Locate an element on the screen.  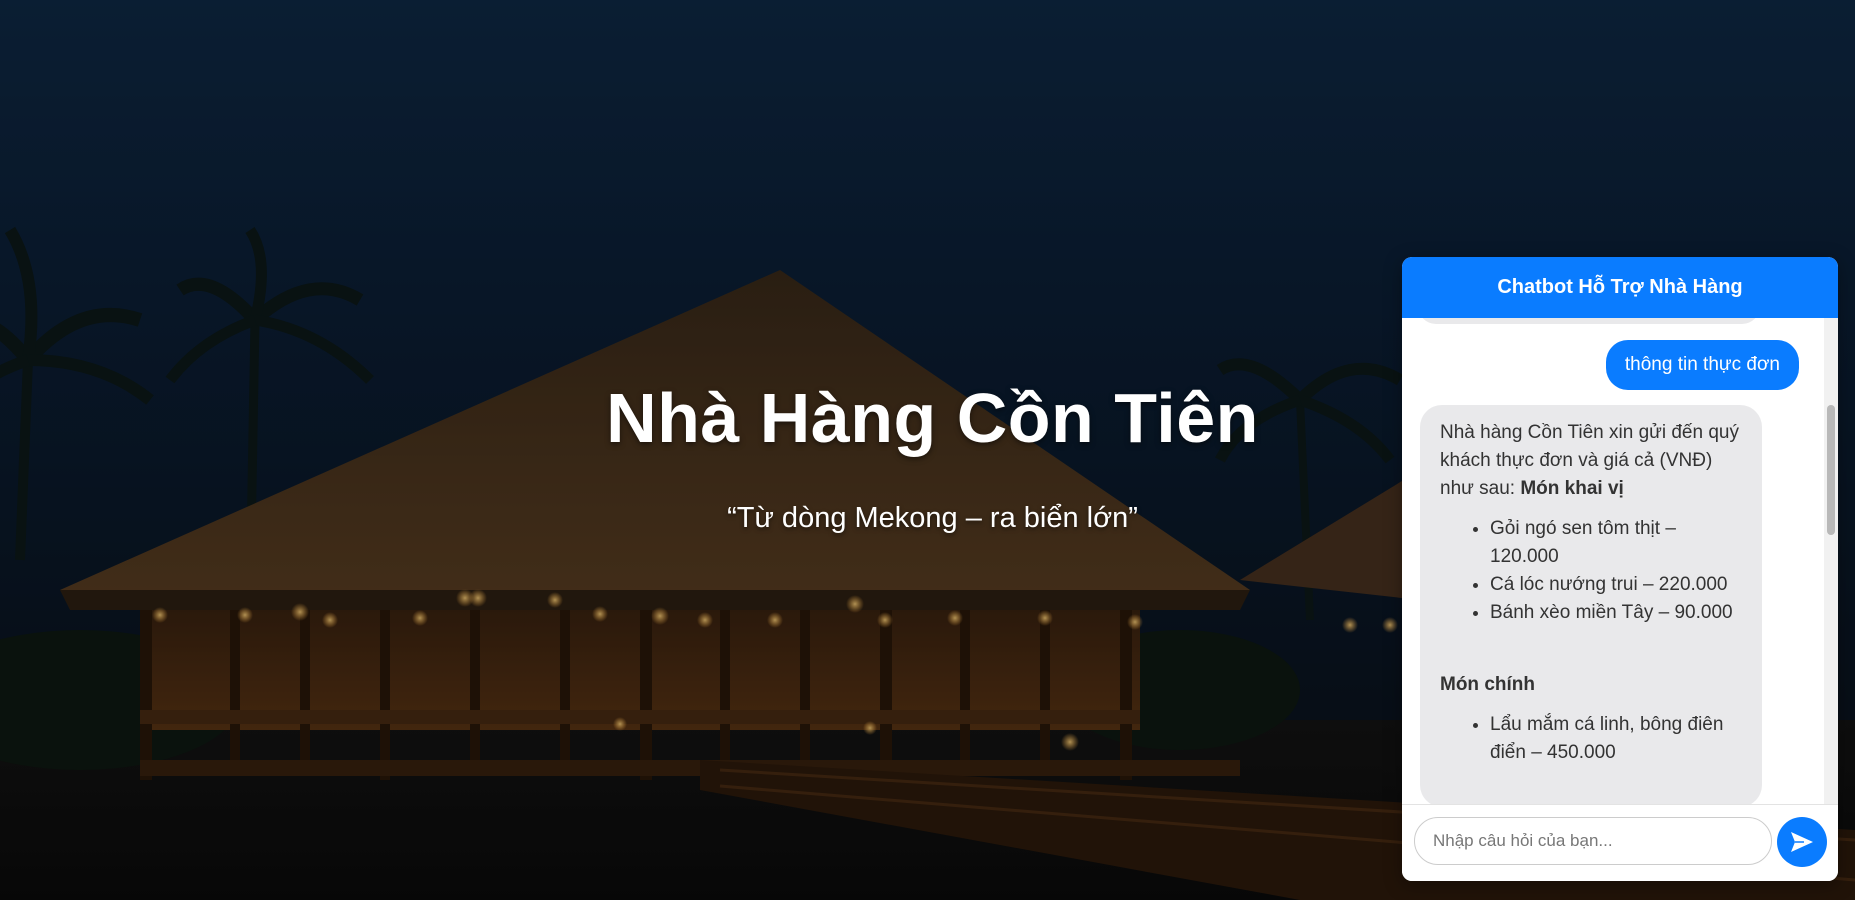
chatbot-header: Chatbot Hỗ Trợ Nhà Hàng is located at coordinates (1620, 287).